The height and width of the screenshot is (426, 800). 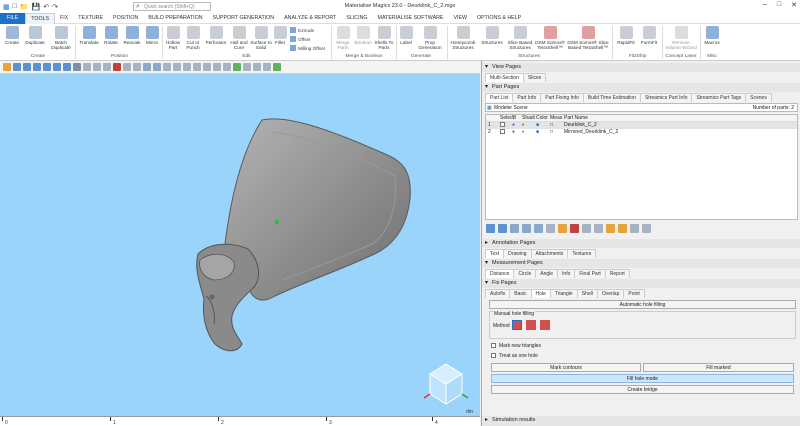 What do you see at coordinates (641, 125) in the screenshot?
I see `table-row: 1 ● ◐ ■ □ Deurklink_C_2` at bounding box center [641, 125].